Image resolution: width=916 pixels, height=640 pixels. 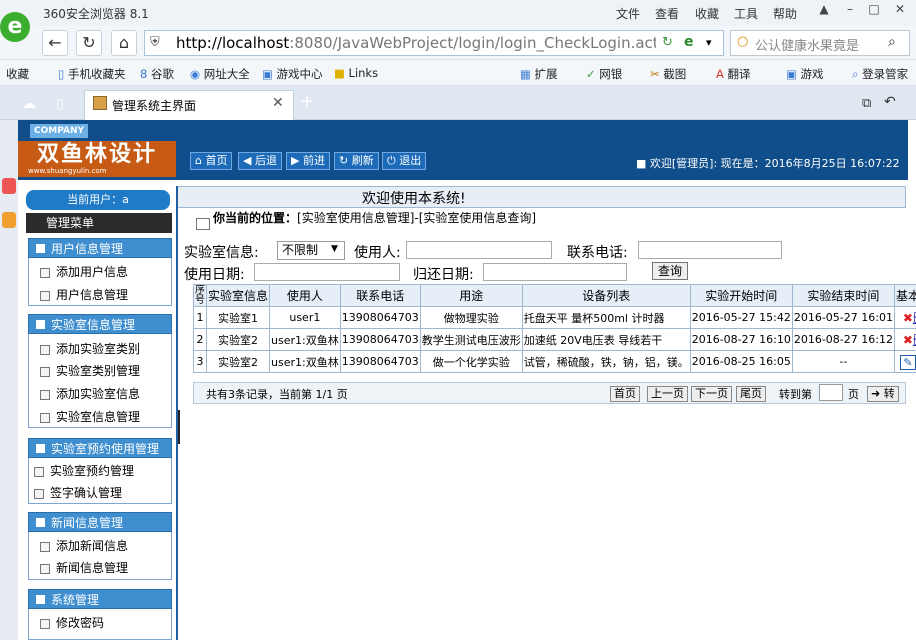 I want to click on phone-icon: ▯, so click(x=60, y=104).